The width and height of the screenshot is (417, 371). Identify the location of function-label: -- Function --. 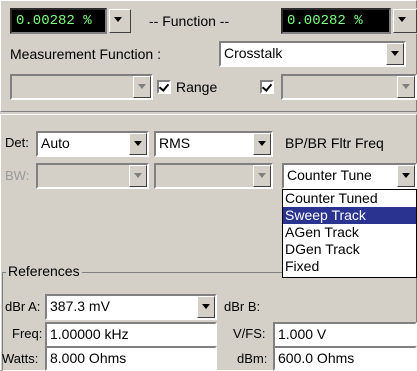
(189, 21).